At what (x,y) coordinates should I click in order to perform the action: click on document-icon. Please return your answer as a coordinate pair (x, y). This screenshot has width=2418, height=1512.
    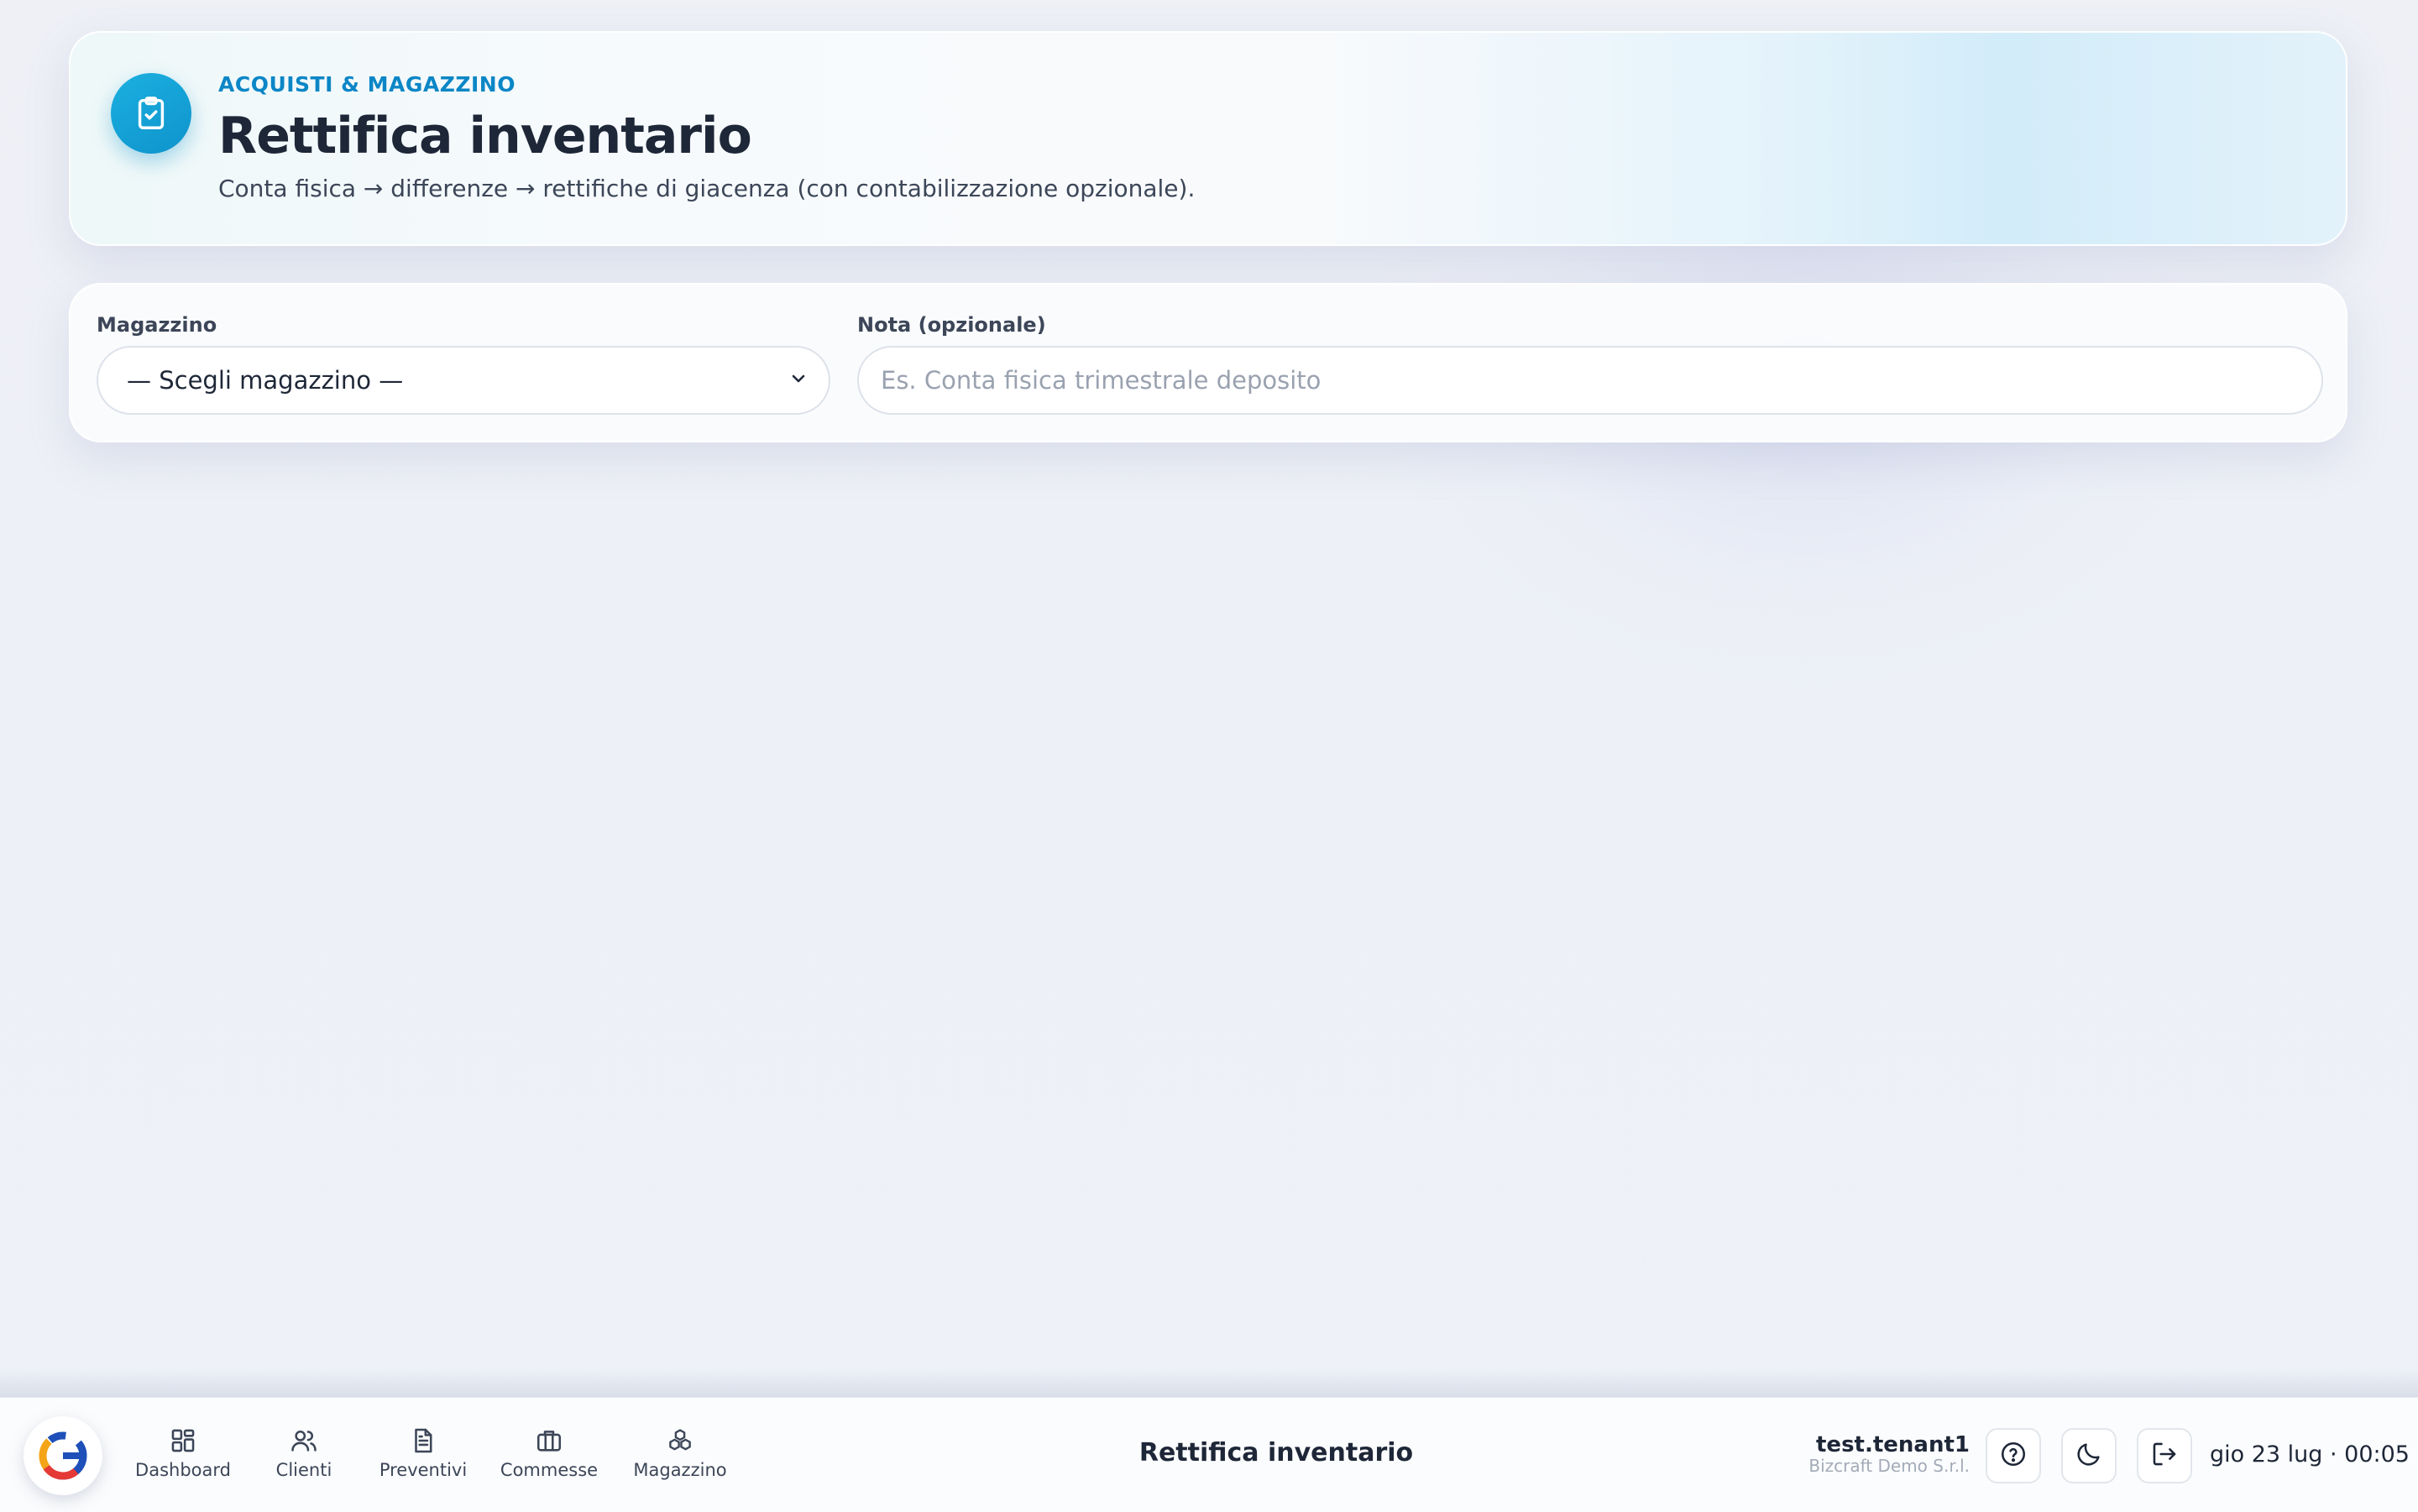
    Looking at the image, I should click on (423, 1441).